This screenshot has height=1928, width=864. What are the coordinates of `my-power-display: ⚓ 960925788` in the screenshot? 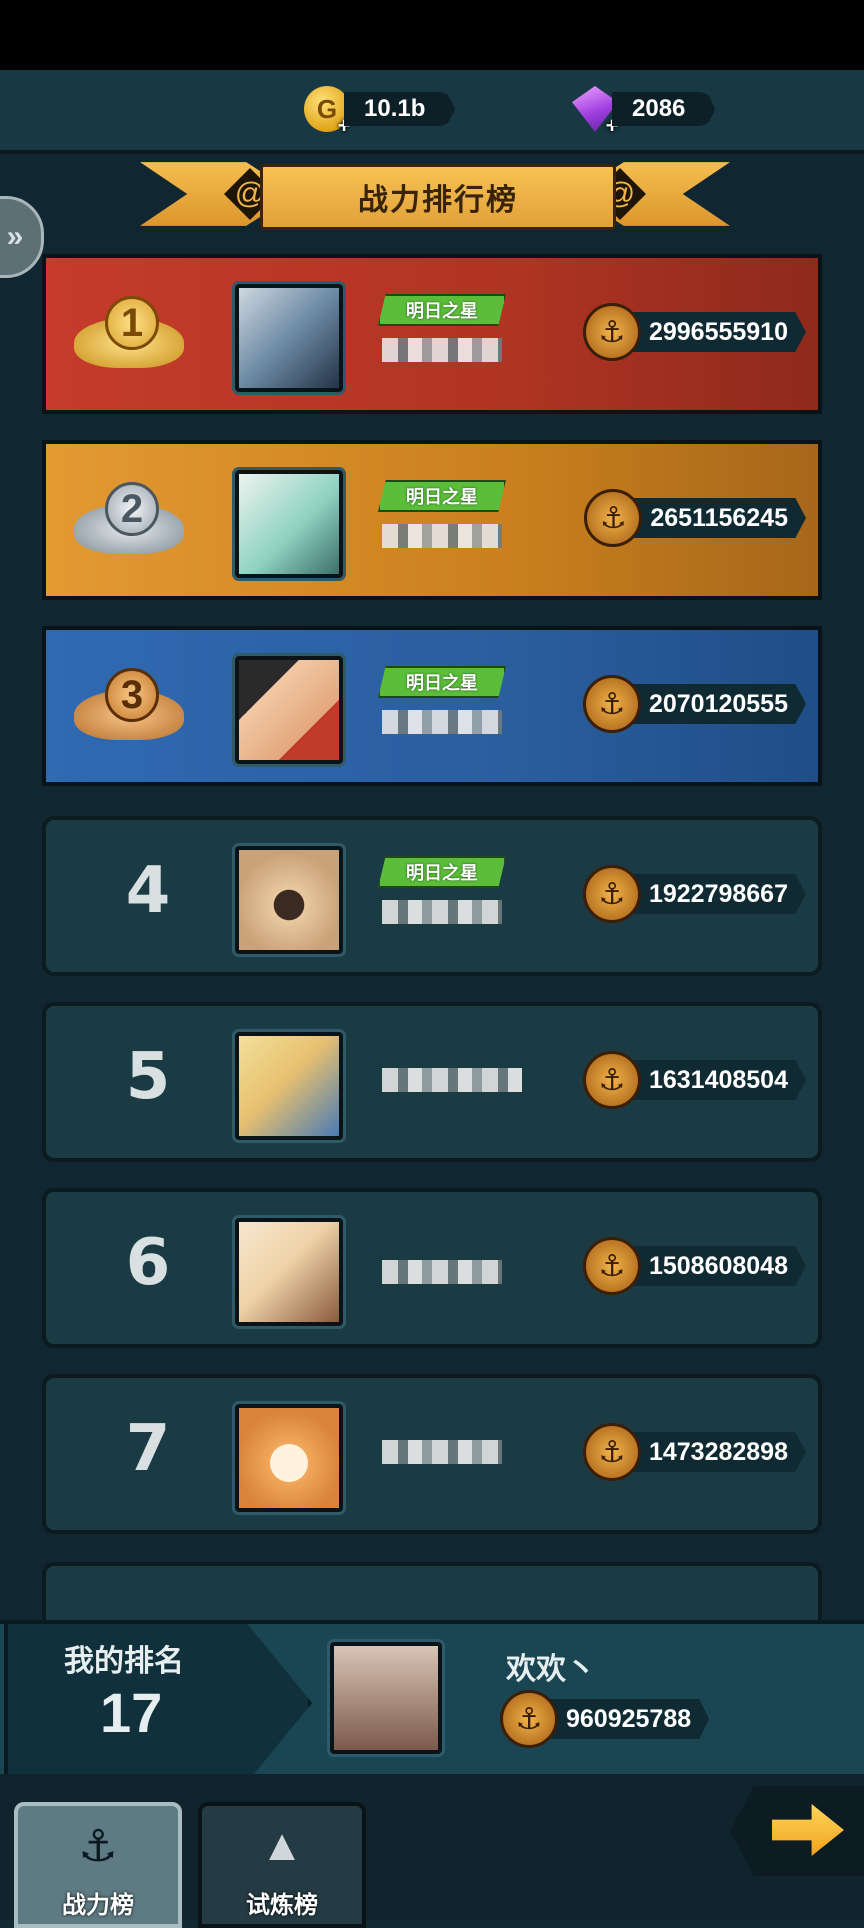 It's located at (605, 1719).